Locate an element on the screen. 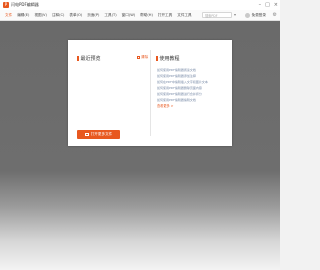 This screenshot has height=270, width=320. search-input: 搜索PDF is located at coordinates (217, 15).